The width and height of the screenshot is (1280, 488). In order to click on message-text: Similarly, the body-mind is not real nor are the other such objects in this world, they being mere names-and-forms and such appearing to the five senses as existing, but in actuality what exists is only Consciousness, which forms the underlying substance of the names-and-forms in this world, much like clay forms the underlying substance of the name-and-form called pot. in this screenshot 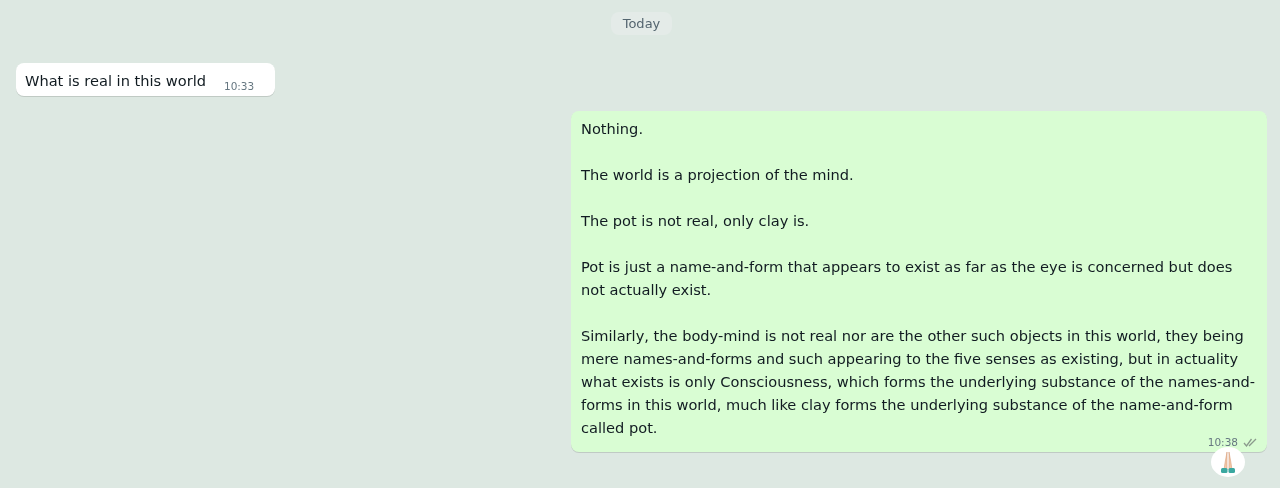, I will do `click(918, 382)`.